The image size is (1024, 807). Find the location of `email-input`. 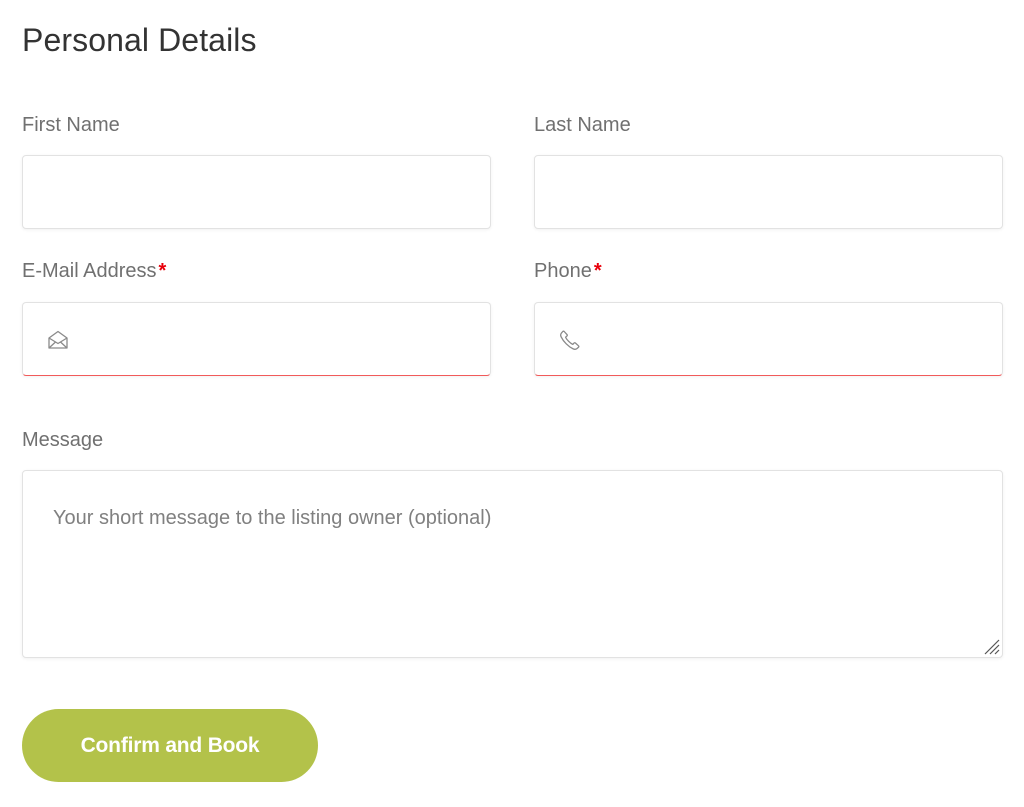

email-input is located at coordinates (256, 339).